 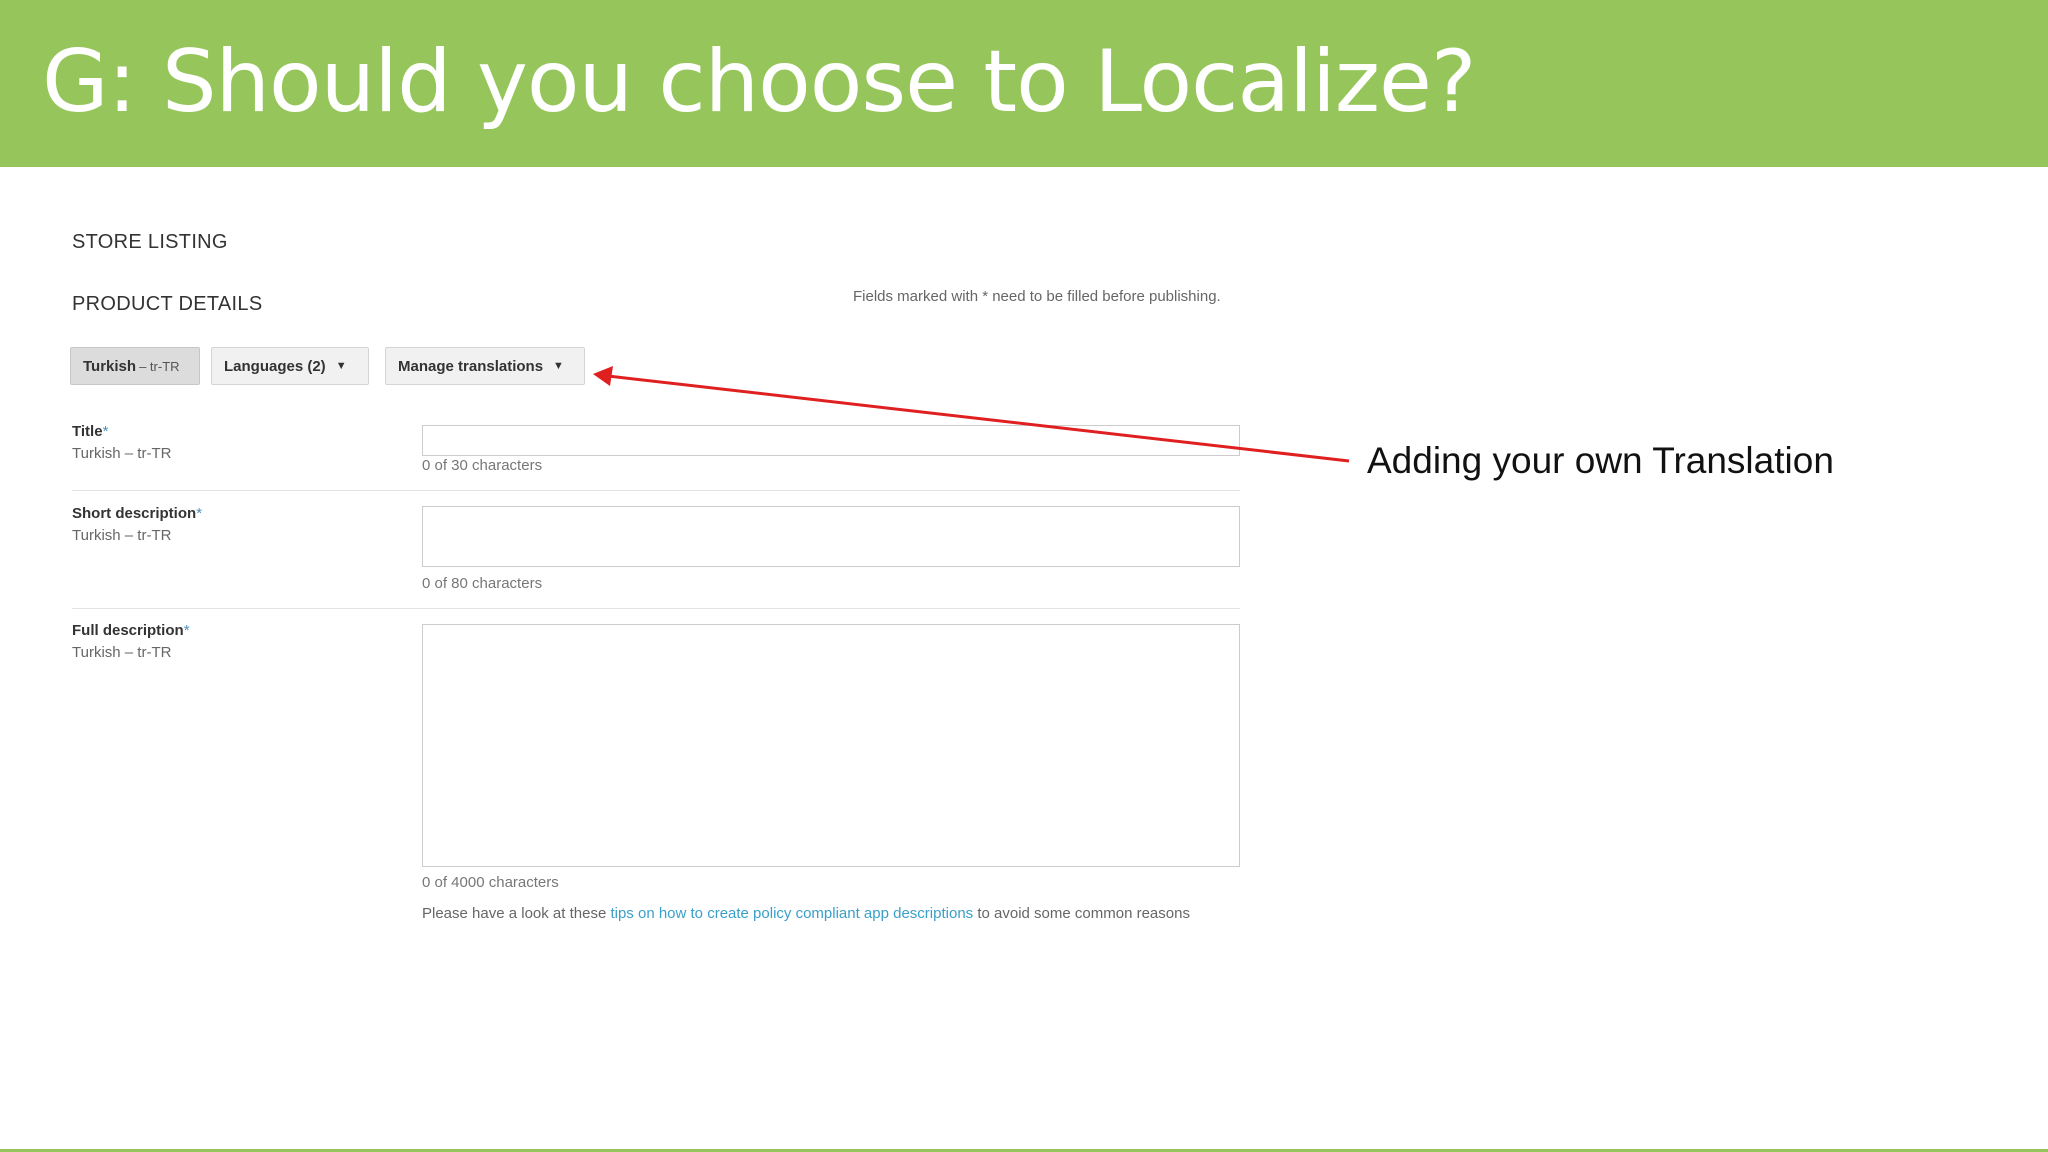 I want to click on arrow-head, so click(x=603, y=376).